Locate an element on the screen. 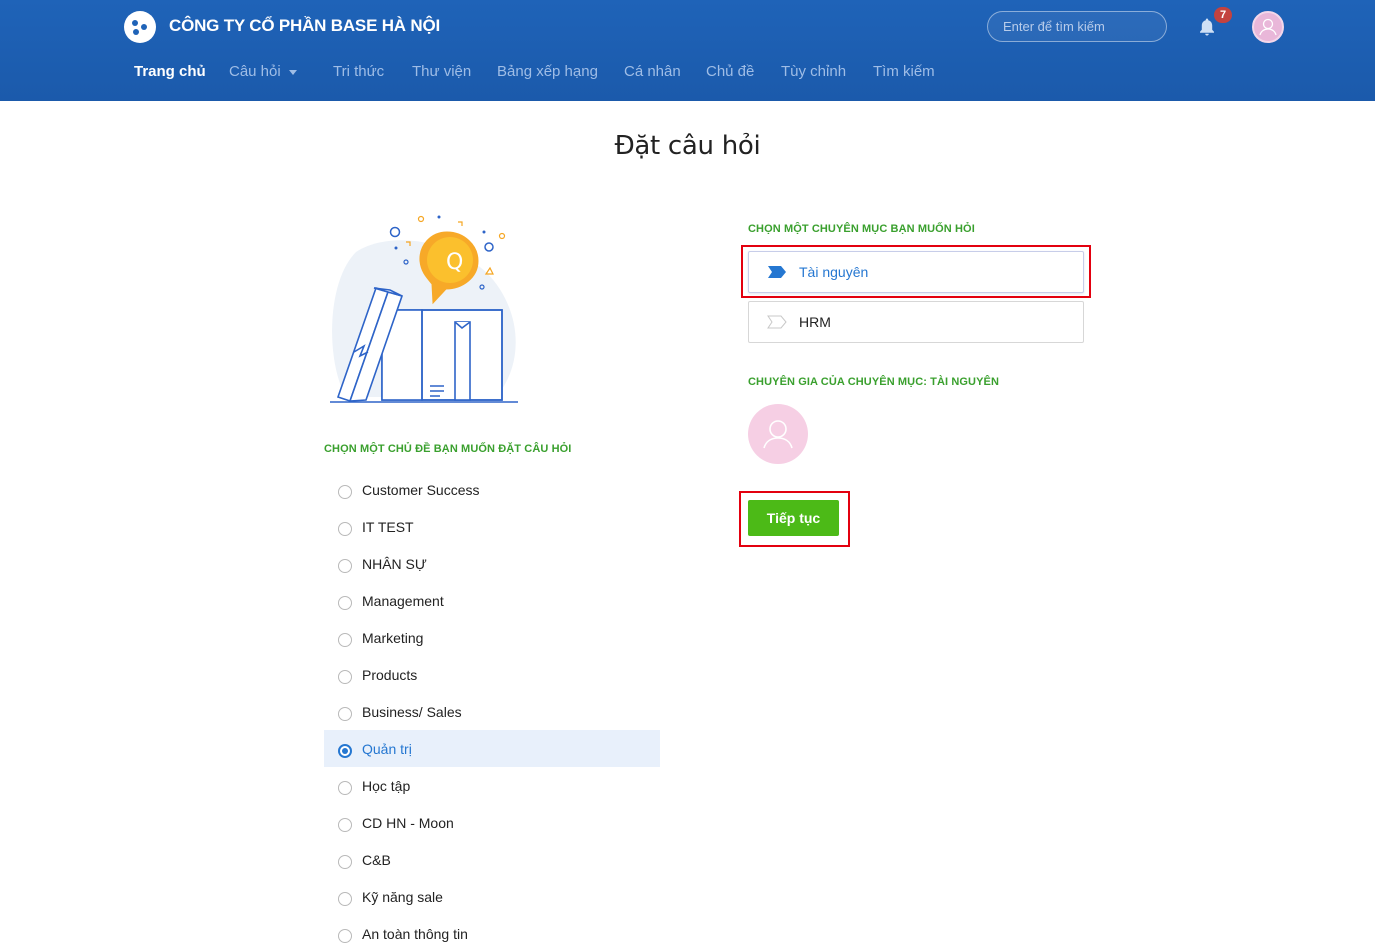 This screenshot has height=952, width=1375. page-title: Đặt câu hỏi is located at coordinates (687, 146).